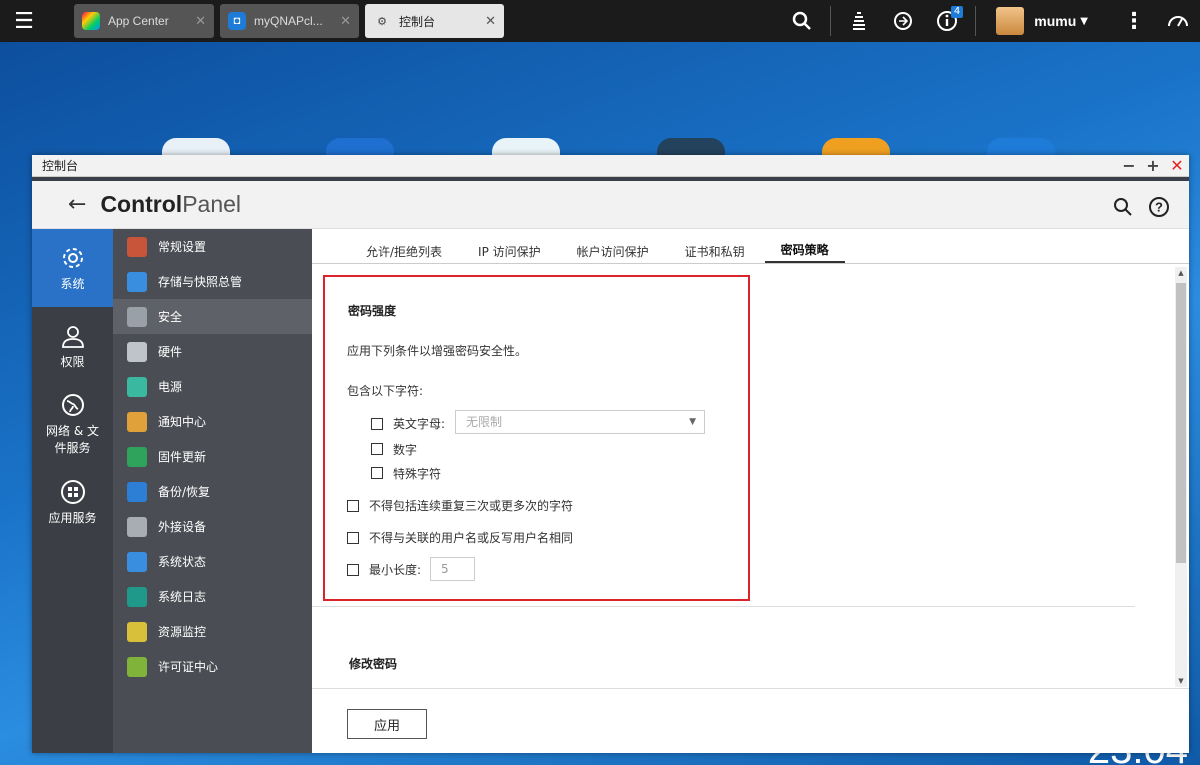 The width and height of the screenshot is (1200, 765). What do you see at coordinates (170, 352) in the screenshot?
I see `submenu-item-label: 硬件` at bounding box center [170, 352].